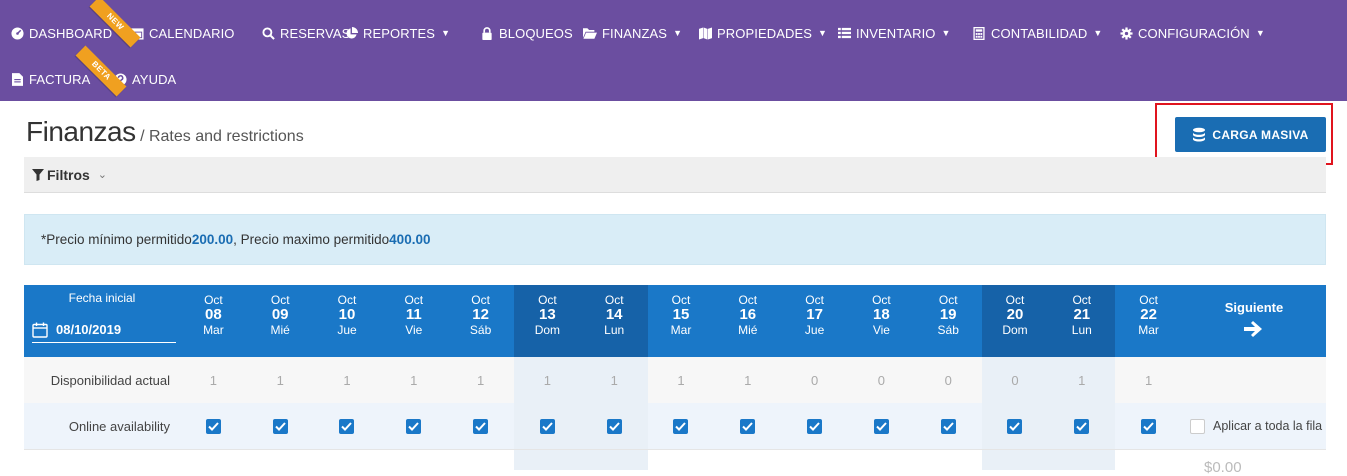 This screenshot has height=476, width=1347. Describe the element at coordinates (347, 314) in the screenshot. I see `date-day: 10` at that location.